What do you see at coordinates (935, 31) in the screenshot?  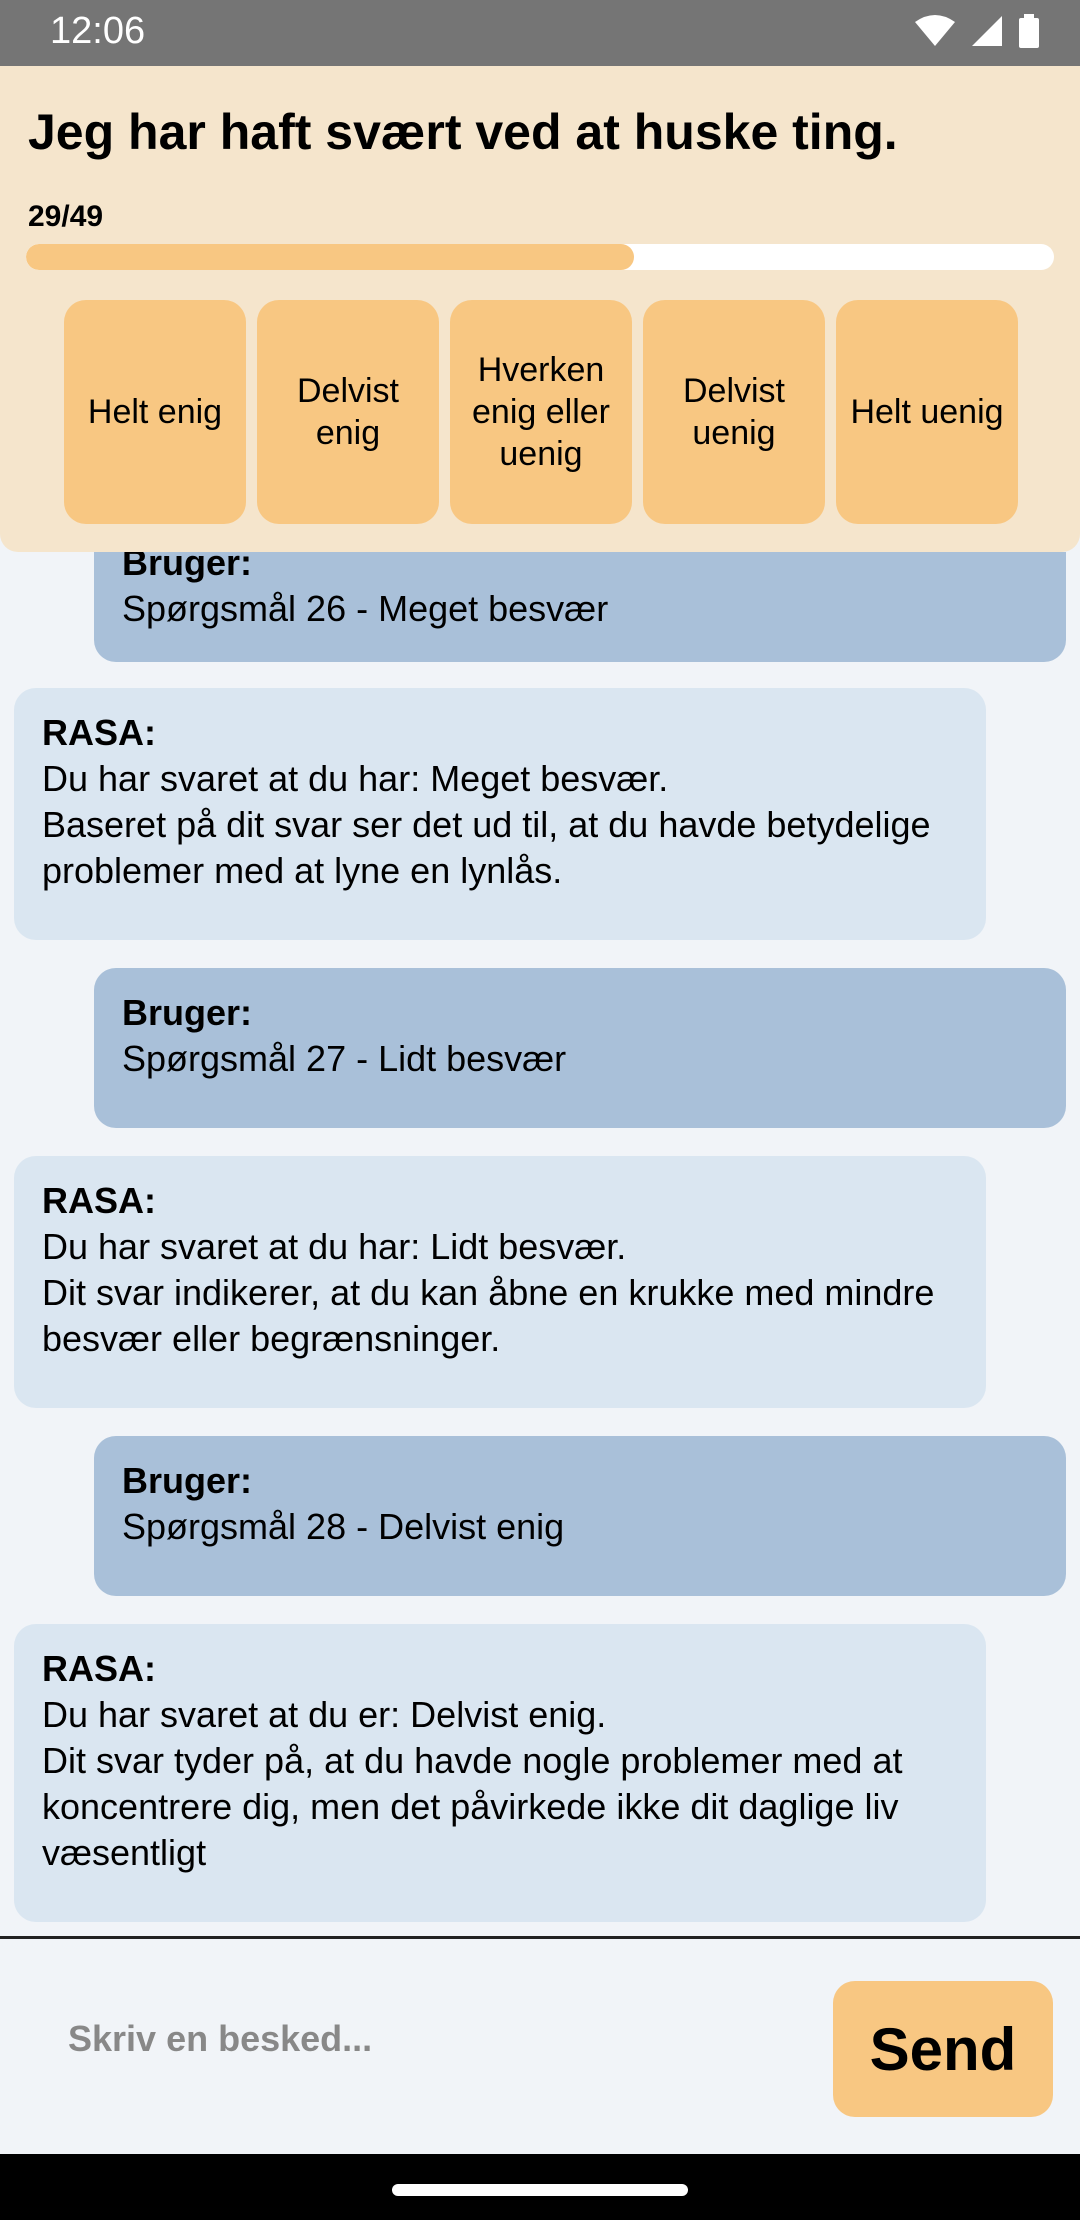 I see `wifi-icon` at bounding box center [935, 31].